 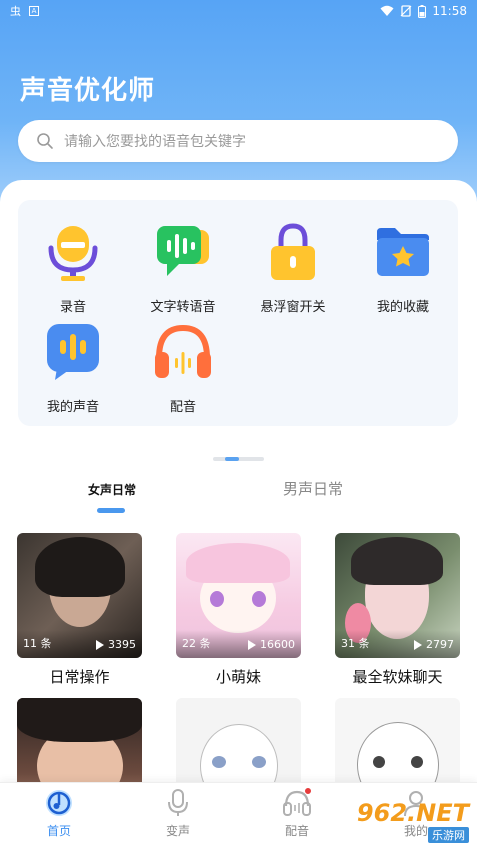 I want to click on feature-label: 悬浮窗开关, so click(x=293, y=307).